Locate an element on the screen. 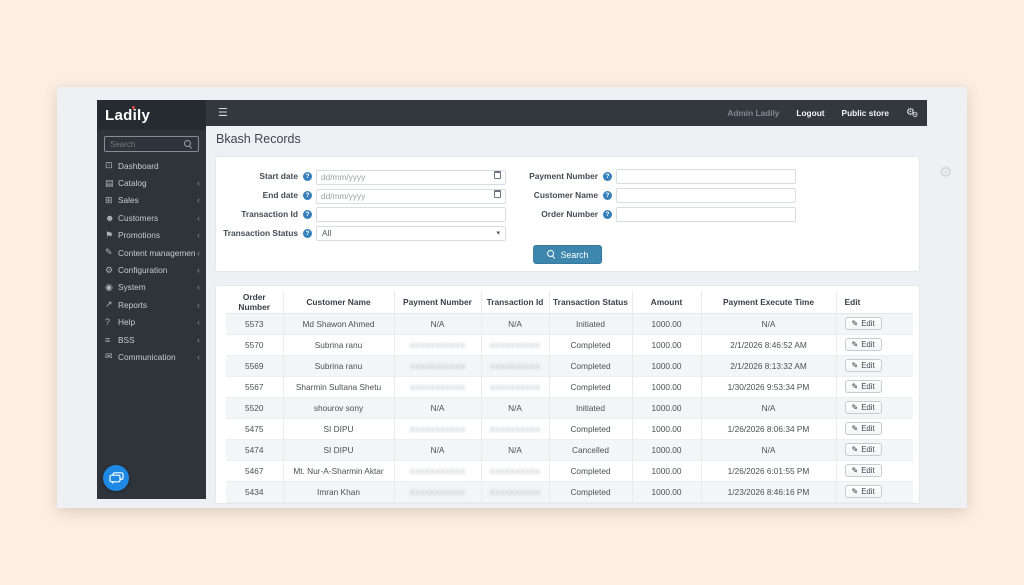 The width and height of the screenshot is (1024, 585). sidebar-item-help: ? Help ‹ is located at coordinates (151, 322).